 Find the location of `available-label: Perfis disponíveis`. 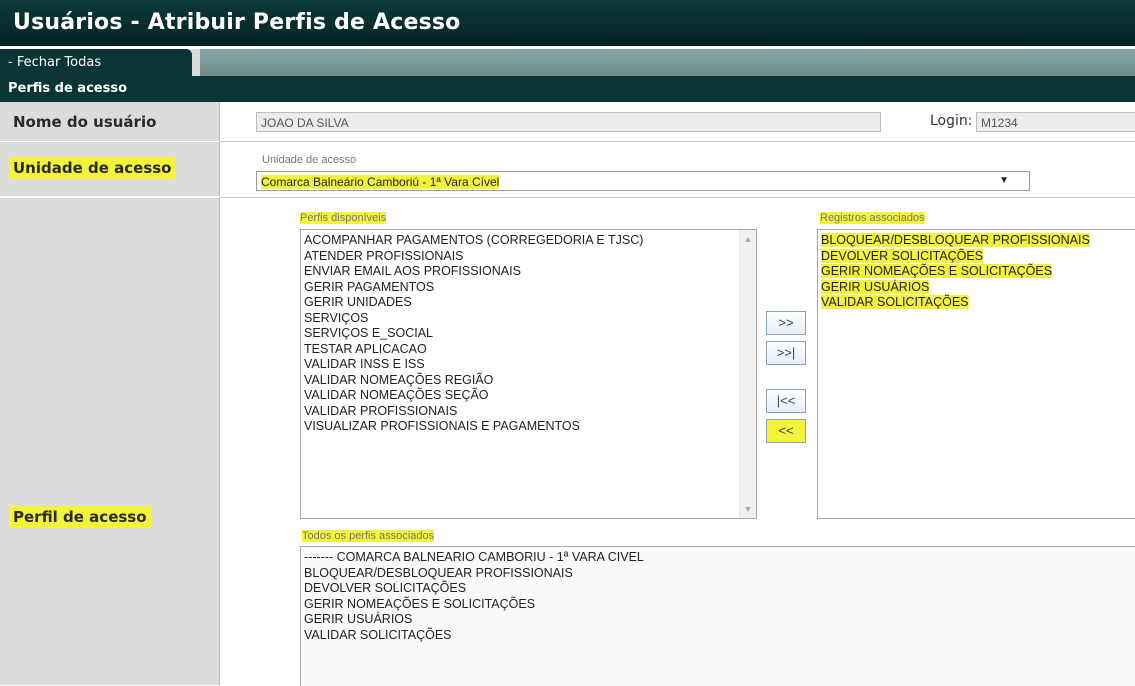

available-label: Perfis disponíveis is located at coordinates (343, 218).